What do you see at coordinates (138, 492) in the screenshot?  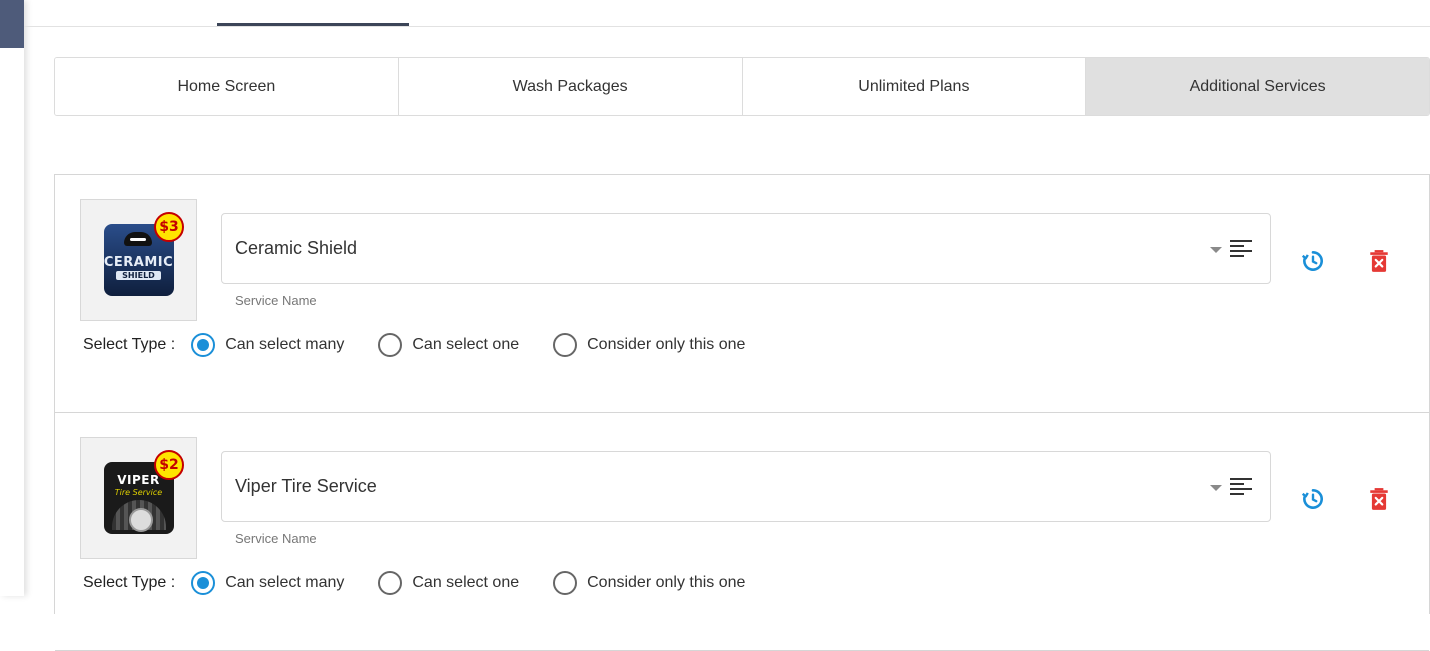 I see `logo-text-bottom: Tire Service` at bounding box center [138, 492].